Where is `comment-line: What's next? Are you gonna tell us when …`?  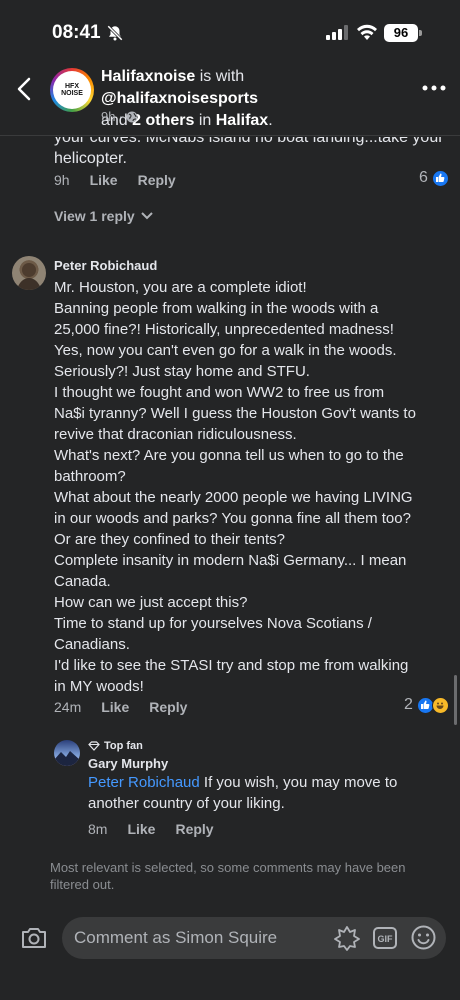 comment-line: What's next? Are you gonna tell us when … is located at coordinates (229, 455).